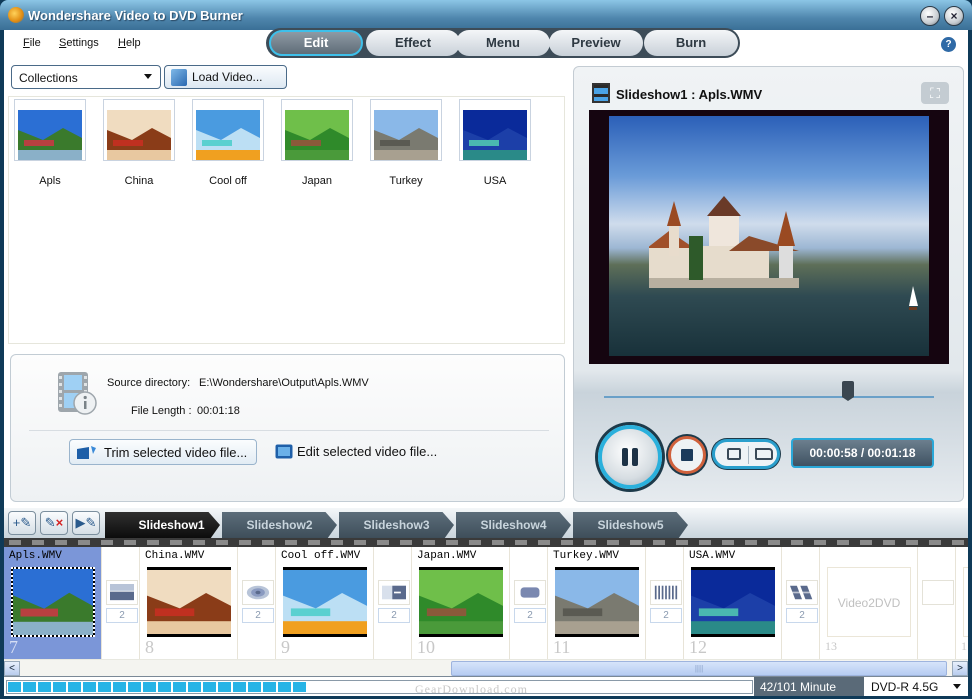 Image resolution: width=972 pixels, height=699 pixels. Describe the element at coordinates (32, 43) in the screenshot. I see `menu-file: File` at that location.